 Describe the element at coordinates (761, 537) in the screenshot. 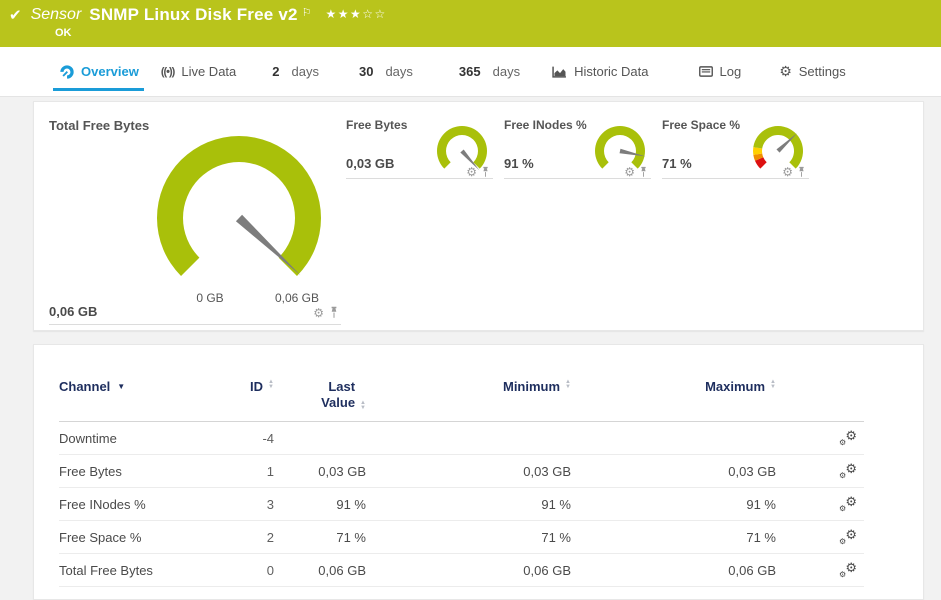

I see `maximum-value: 71 %` at that location.